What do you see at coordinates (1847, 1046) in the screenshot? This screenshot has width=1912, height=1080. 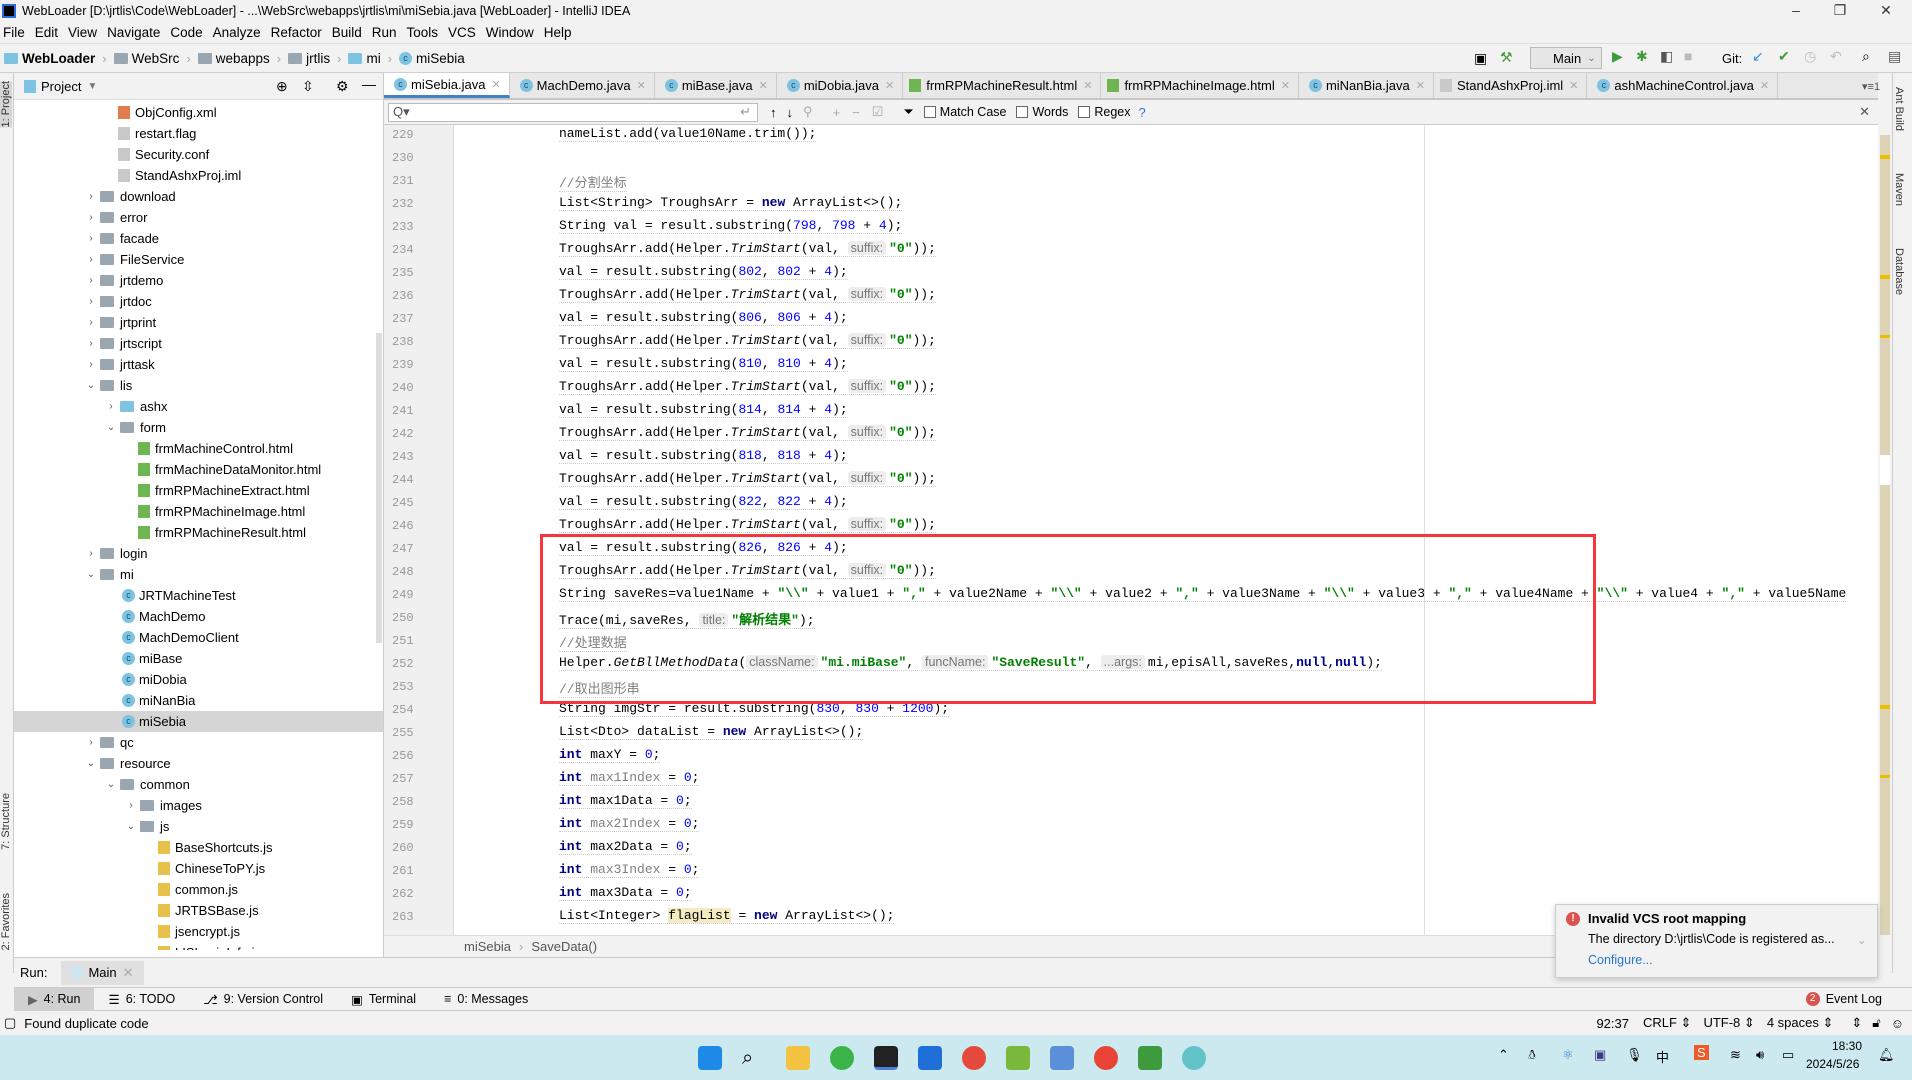 I see `clock-time: 18:30` at bounding box center [1847, 1046].